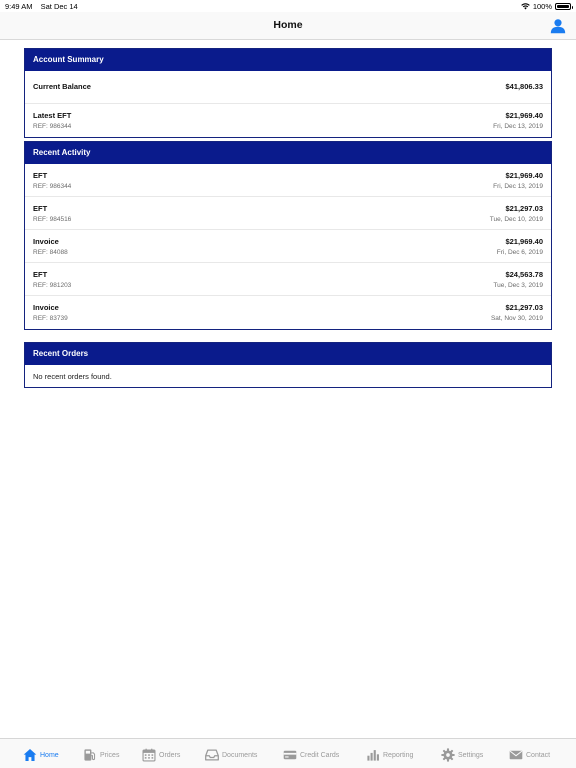 The width and height of the screenshot is (576, 768). What do you see at coordinates (519, 252) in the screenshot?
I see `activity-date: Fri, Dec 6, 2019` at bounding box center [519, 252].